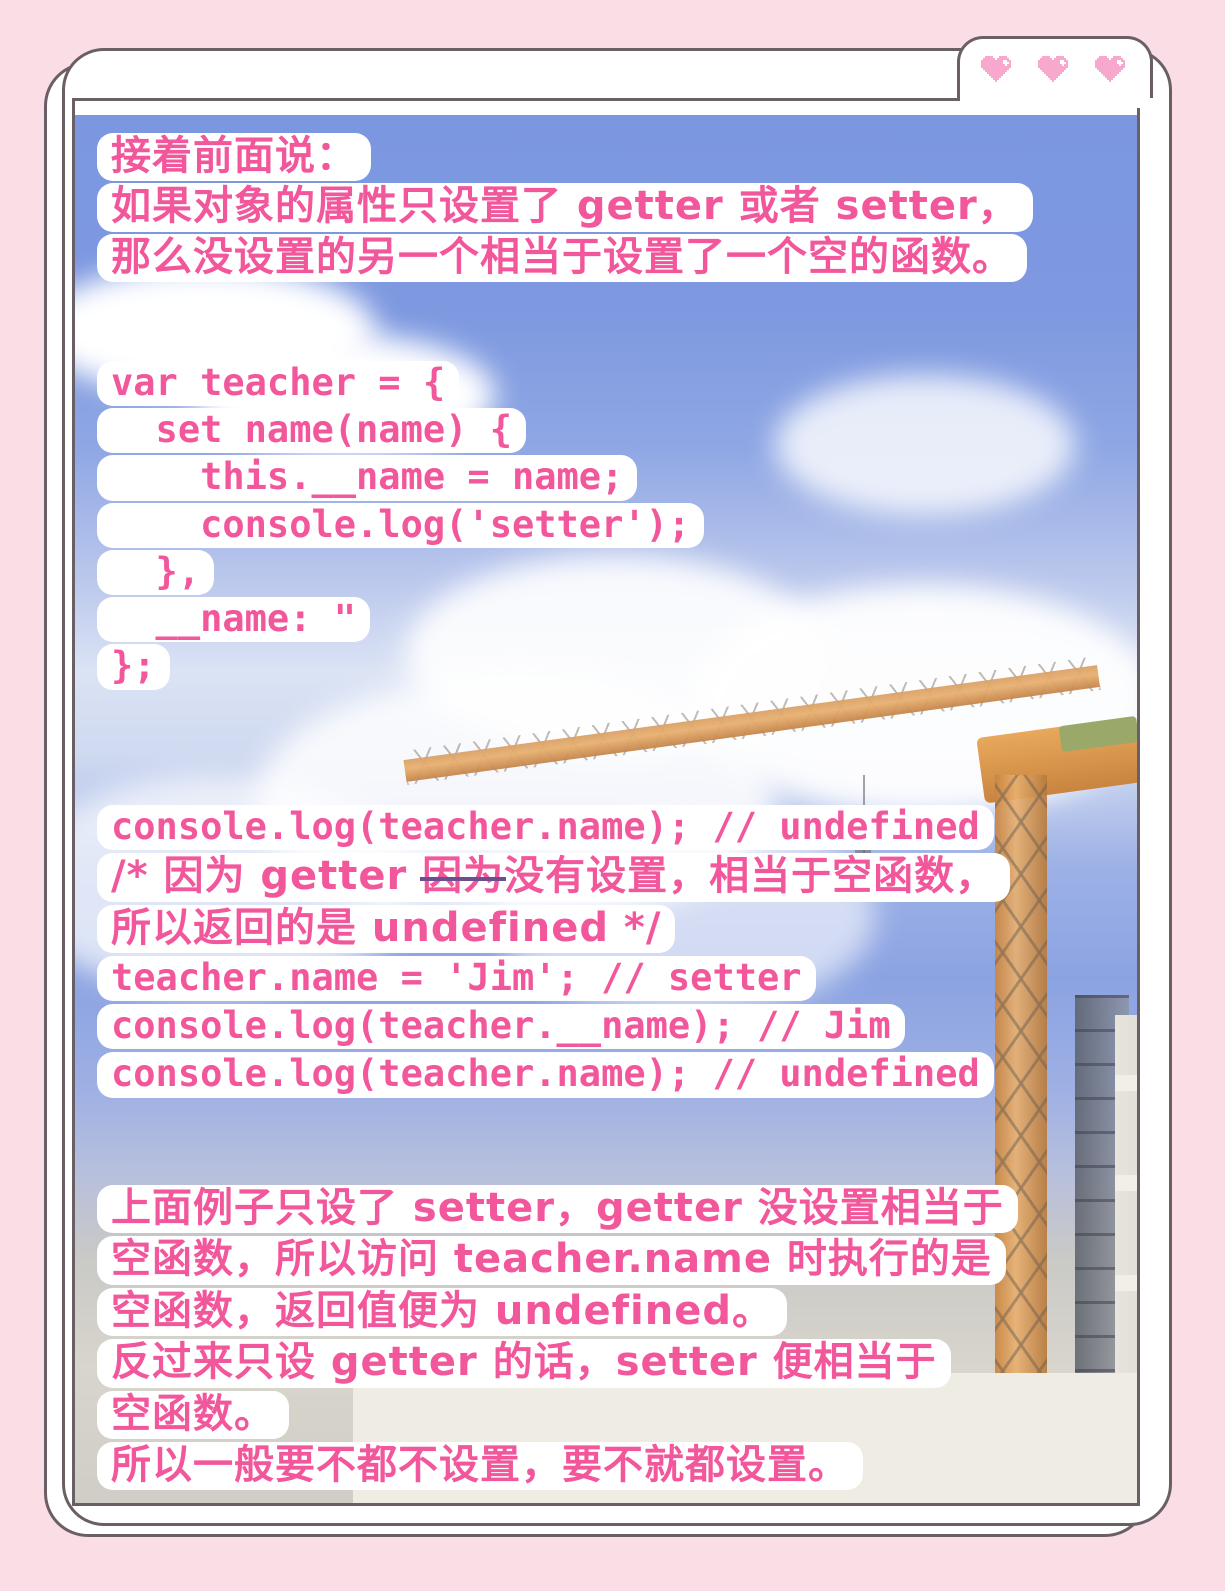 The width and height of the screenshot is (1225, 1591). I want to click on console-line: 所以返回的是 undefined */, so click(386, 928).